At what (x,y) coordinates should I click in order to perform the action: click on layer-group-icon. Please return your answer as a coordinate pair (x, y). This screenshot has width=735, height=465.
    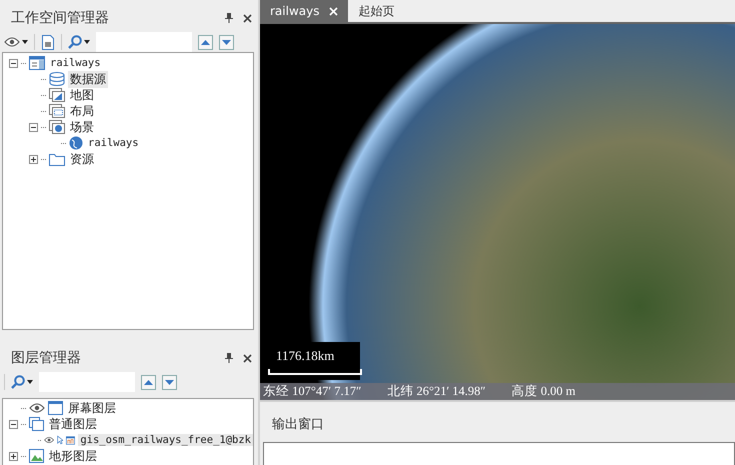
    Looking at the image, I should click on (36, 424).